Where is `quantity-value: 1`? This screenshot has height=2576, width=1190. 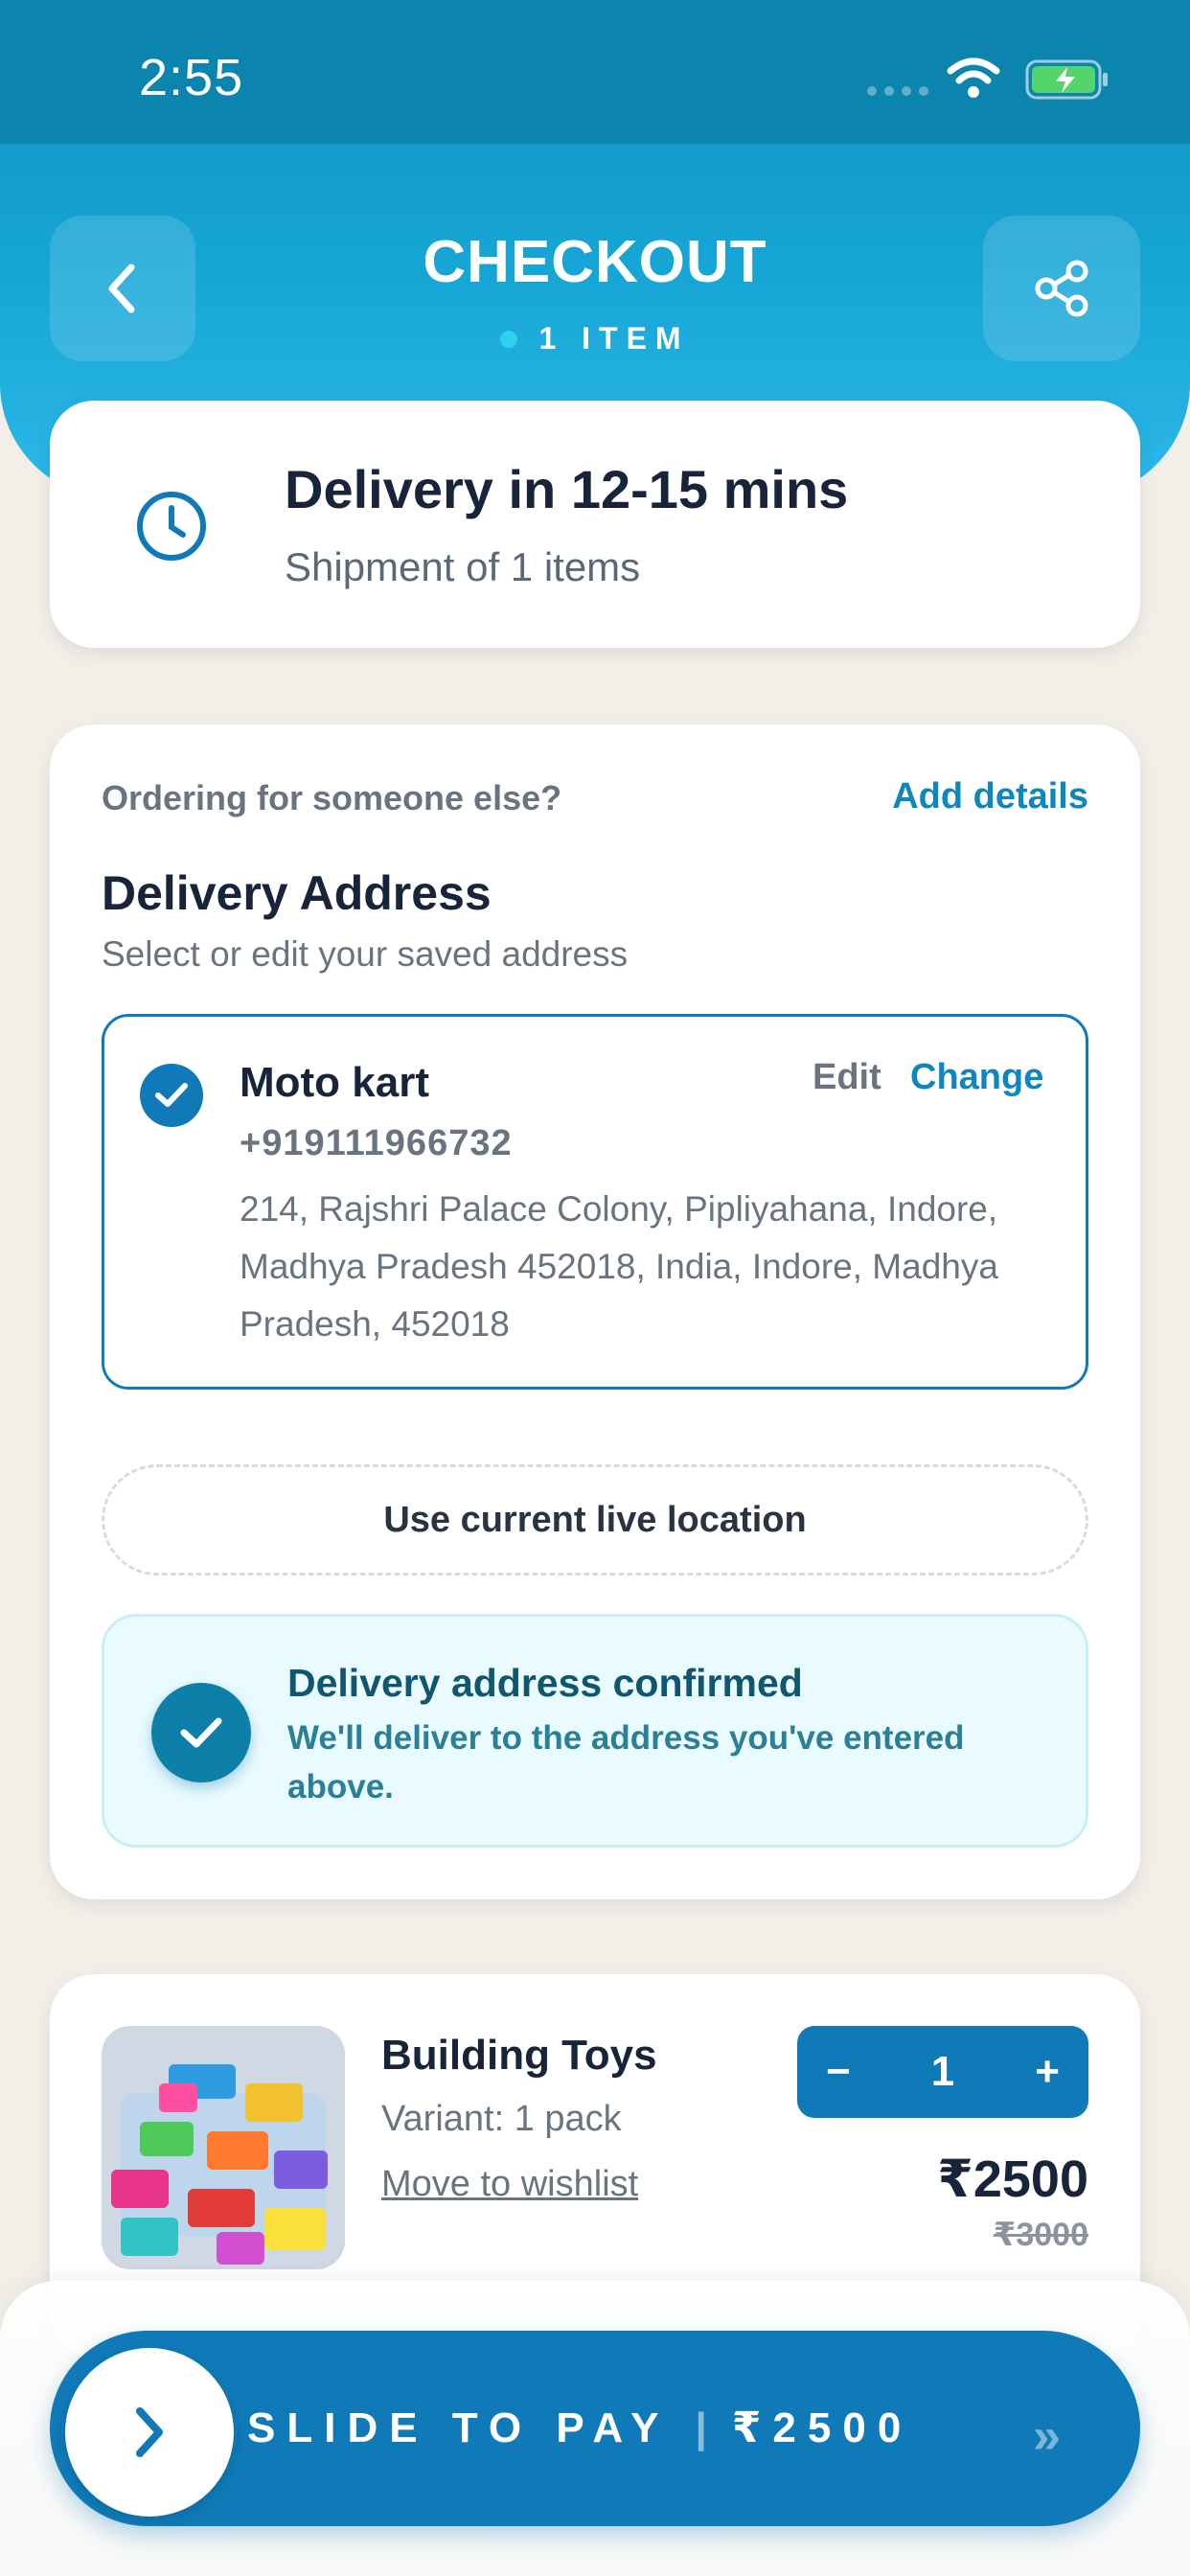
quantity-value: 1 is located at coordinates (943, 2071).